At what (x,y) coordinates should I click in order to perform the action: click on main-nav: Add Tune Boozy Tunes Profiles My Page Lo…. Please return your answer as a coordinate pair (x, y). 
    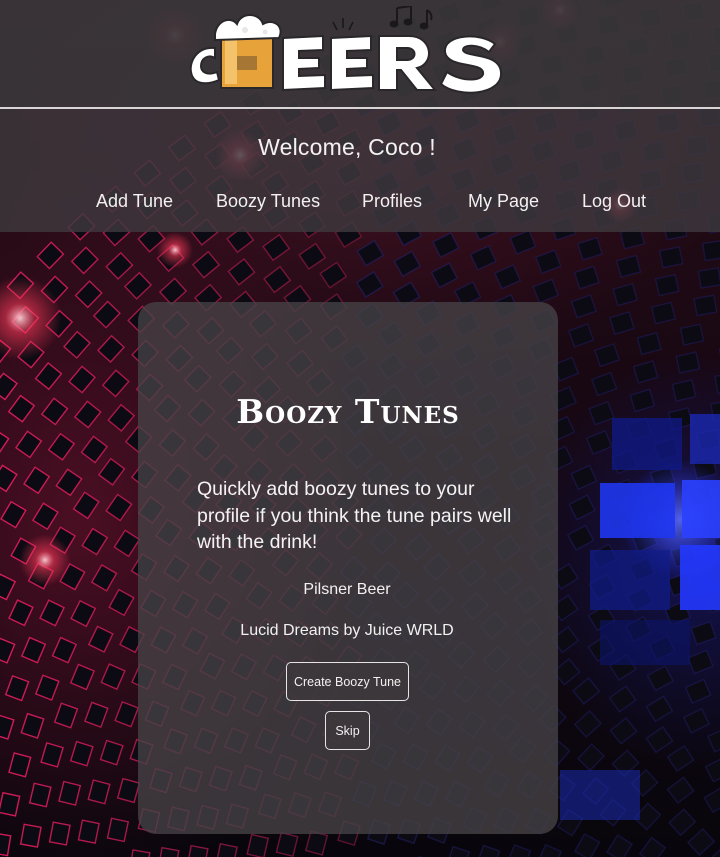
    Looking at the image, I should click on (360, 205).